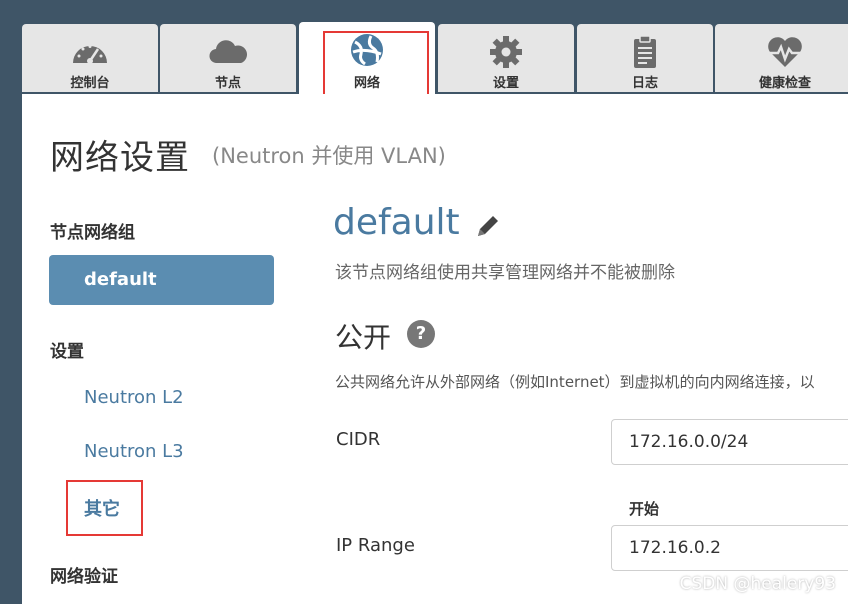  I want to click on gear-icon, so click(506, 52).